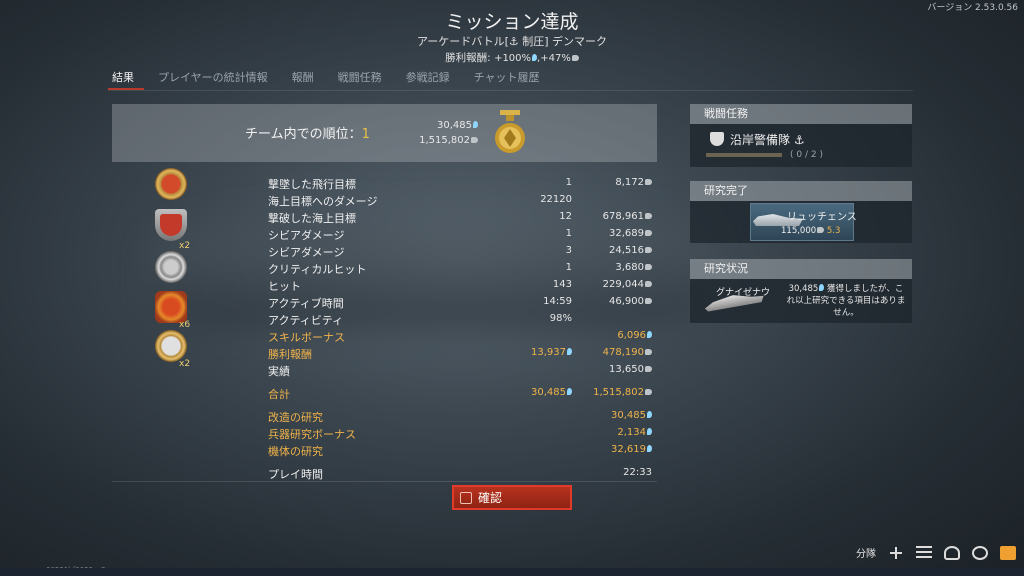  Describe the element at coordinates (360, 80) in the screenshot. I see `tab-battle-tasks: 戦闘任務` at that location.